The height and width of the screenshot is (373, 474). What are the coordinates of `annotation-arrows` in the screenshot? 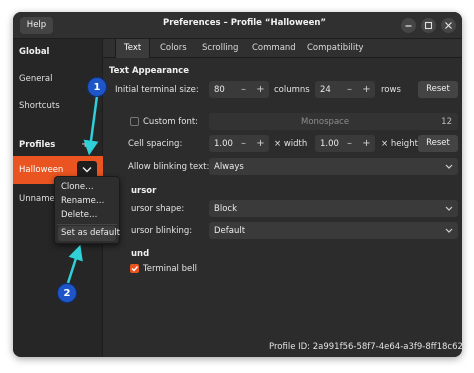 It's located at (82, 189).